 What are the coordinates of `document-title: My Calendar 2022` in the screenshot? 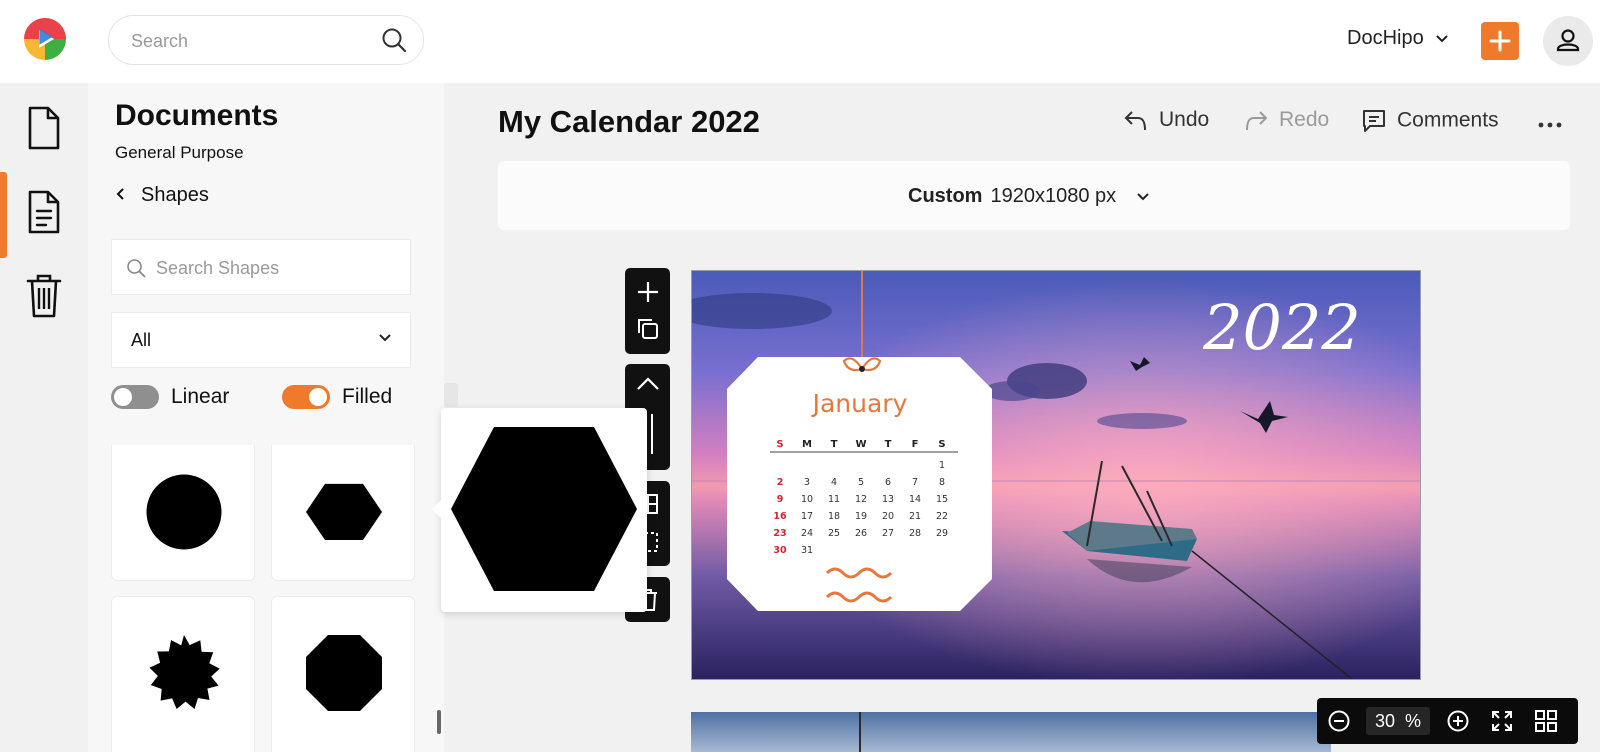 It's located at (629, 122).